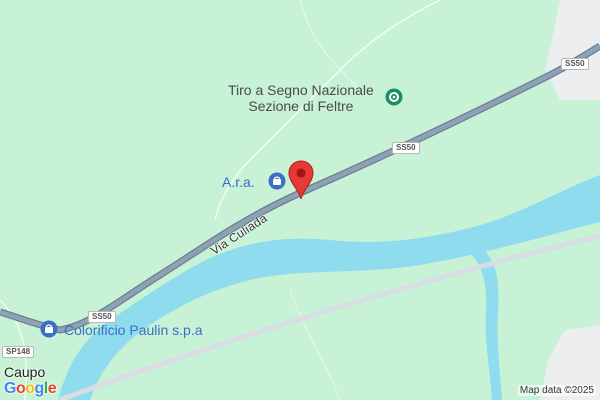 This screenshot has height=400, width=600. What do you see at coordinates (18, 352) in the screenshot?
I see `road-shield-sp148: SP148` at bounding box center [18, 352].